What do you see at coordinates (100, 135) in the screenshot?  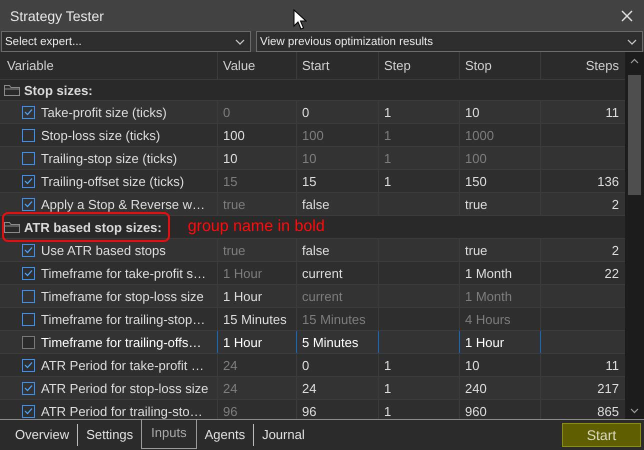 I see `table-cell: Stop-loss size (ticks)` at bounding box center [100, 135].